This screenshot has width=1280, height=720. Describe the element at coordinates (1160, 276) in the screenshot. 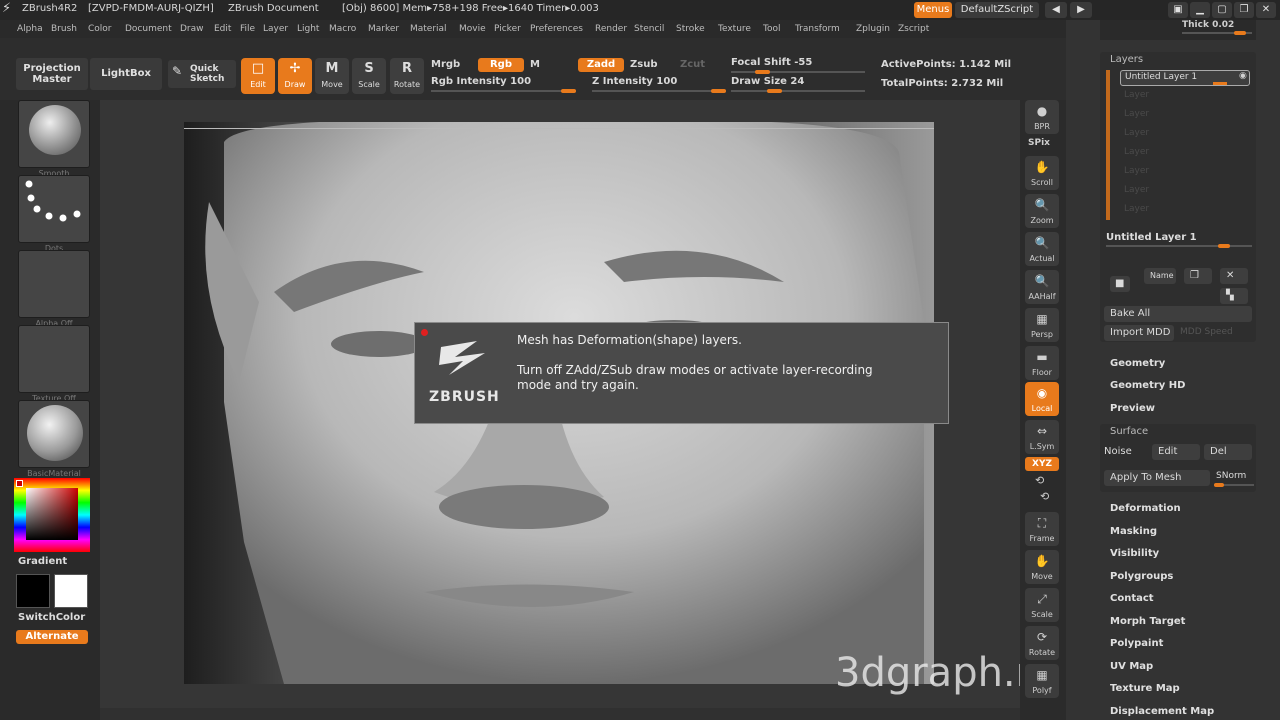

I see `layer-name-button: Name` at that location.